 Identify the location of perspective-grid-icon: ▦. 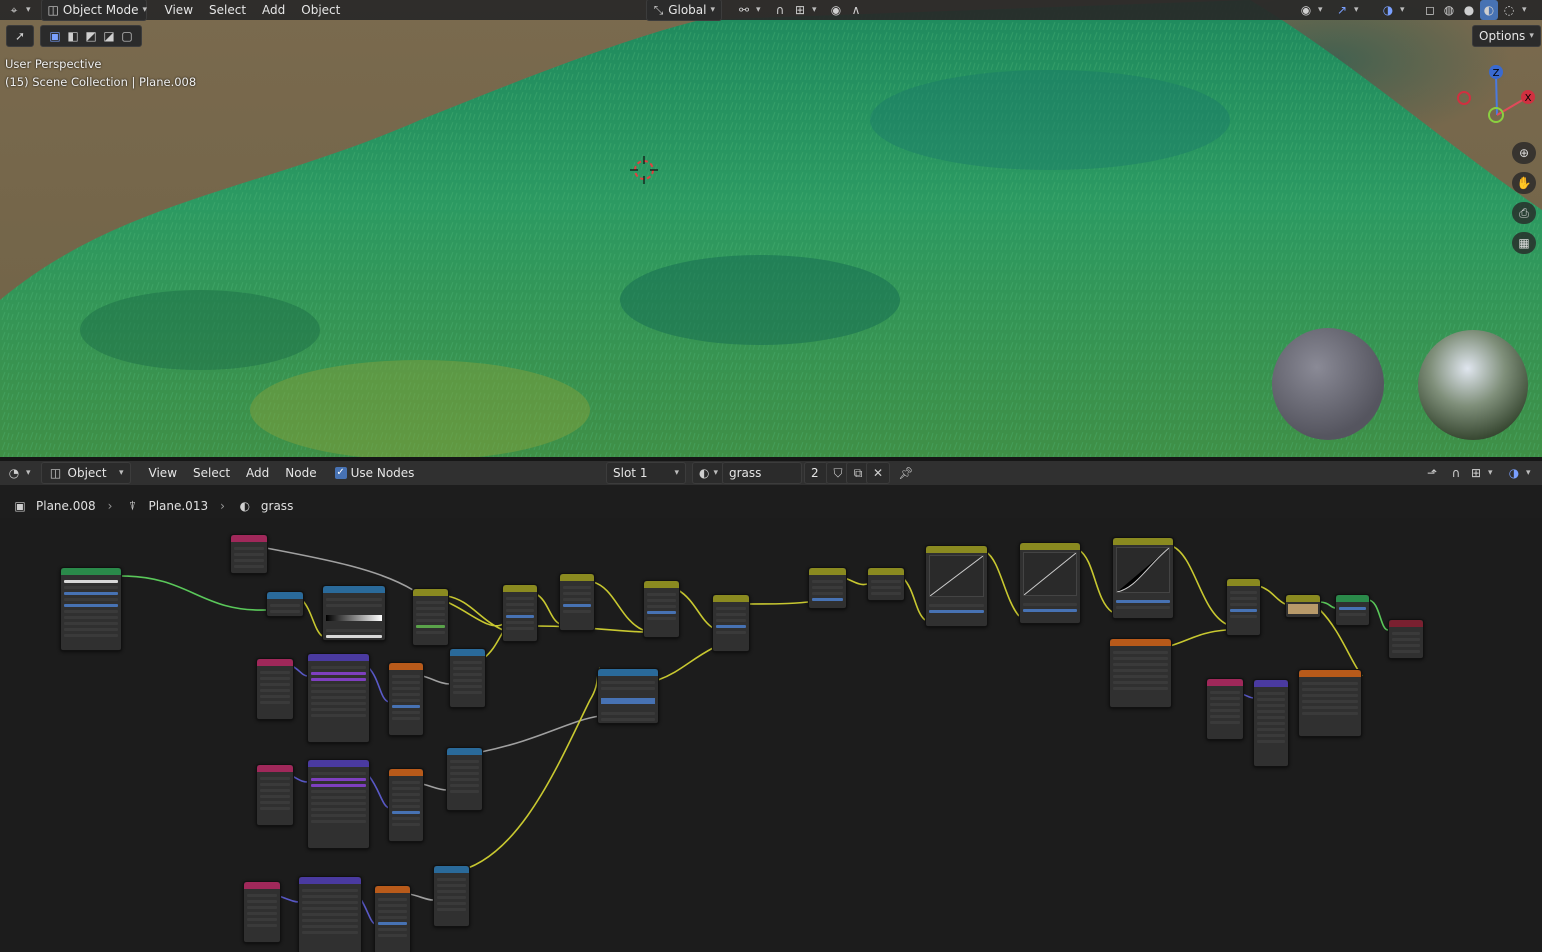
(1524, 243).